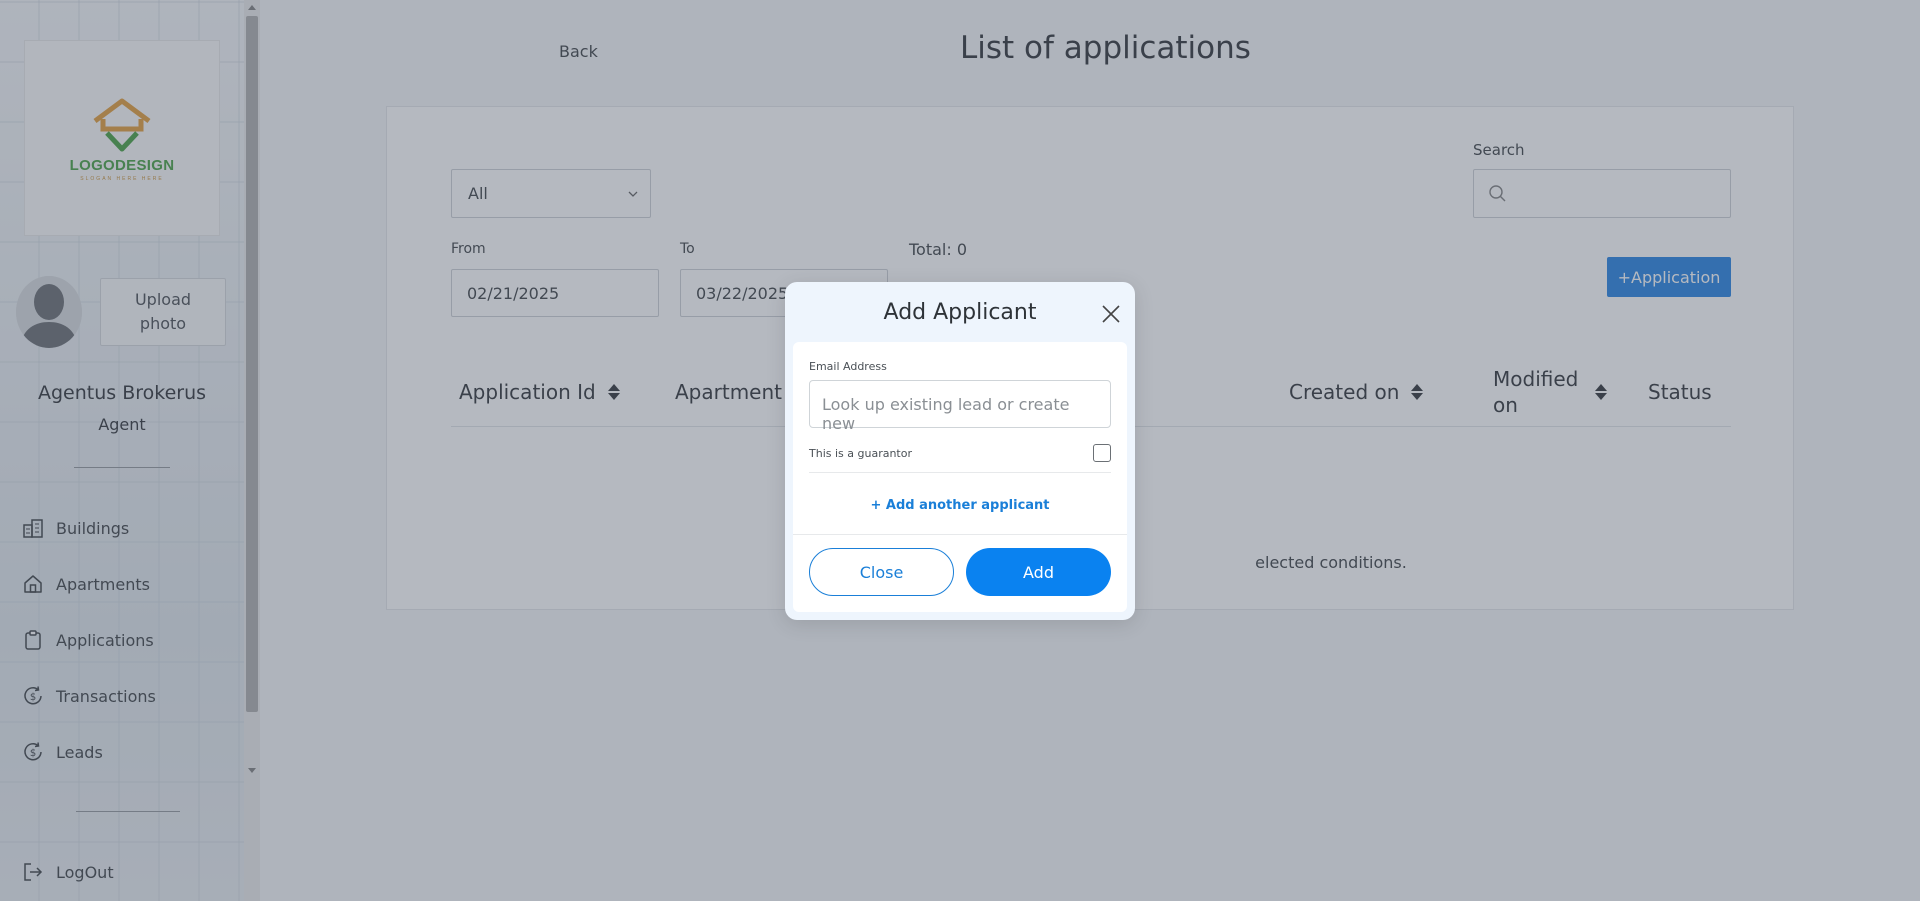 The height and width of the screenshot is (901, 1920). What do you see at coordinates (960, 312) in the screenshot?
I see `modal-title: Add Applicant` at bounding box center [960, 312].